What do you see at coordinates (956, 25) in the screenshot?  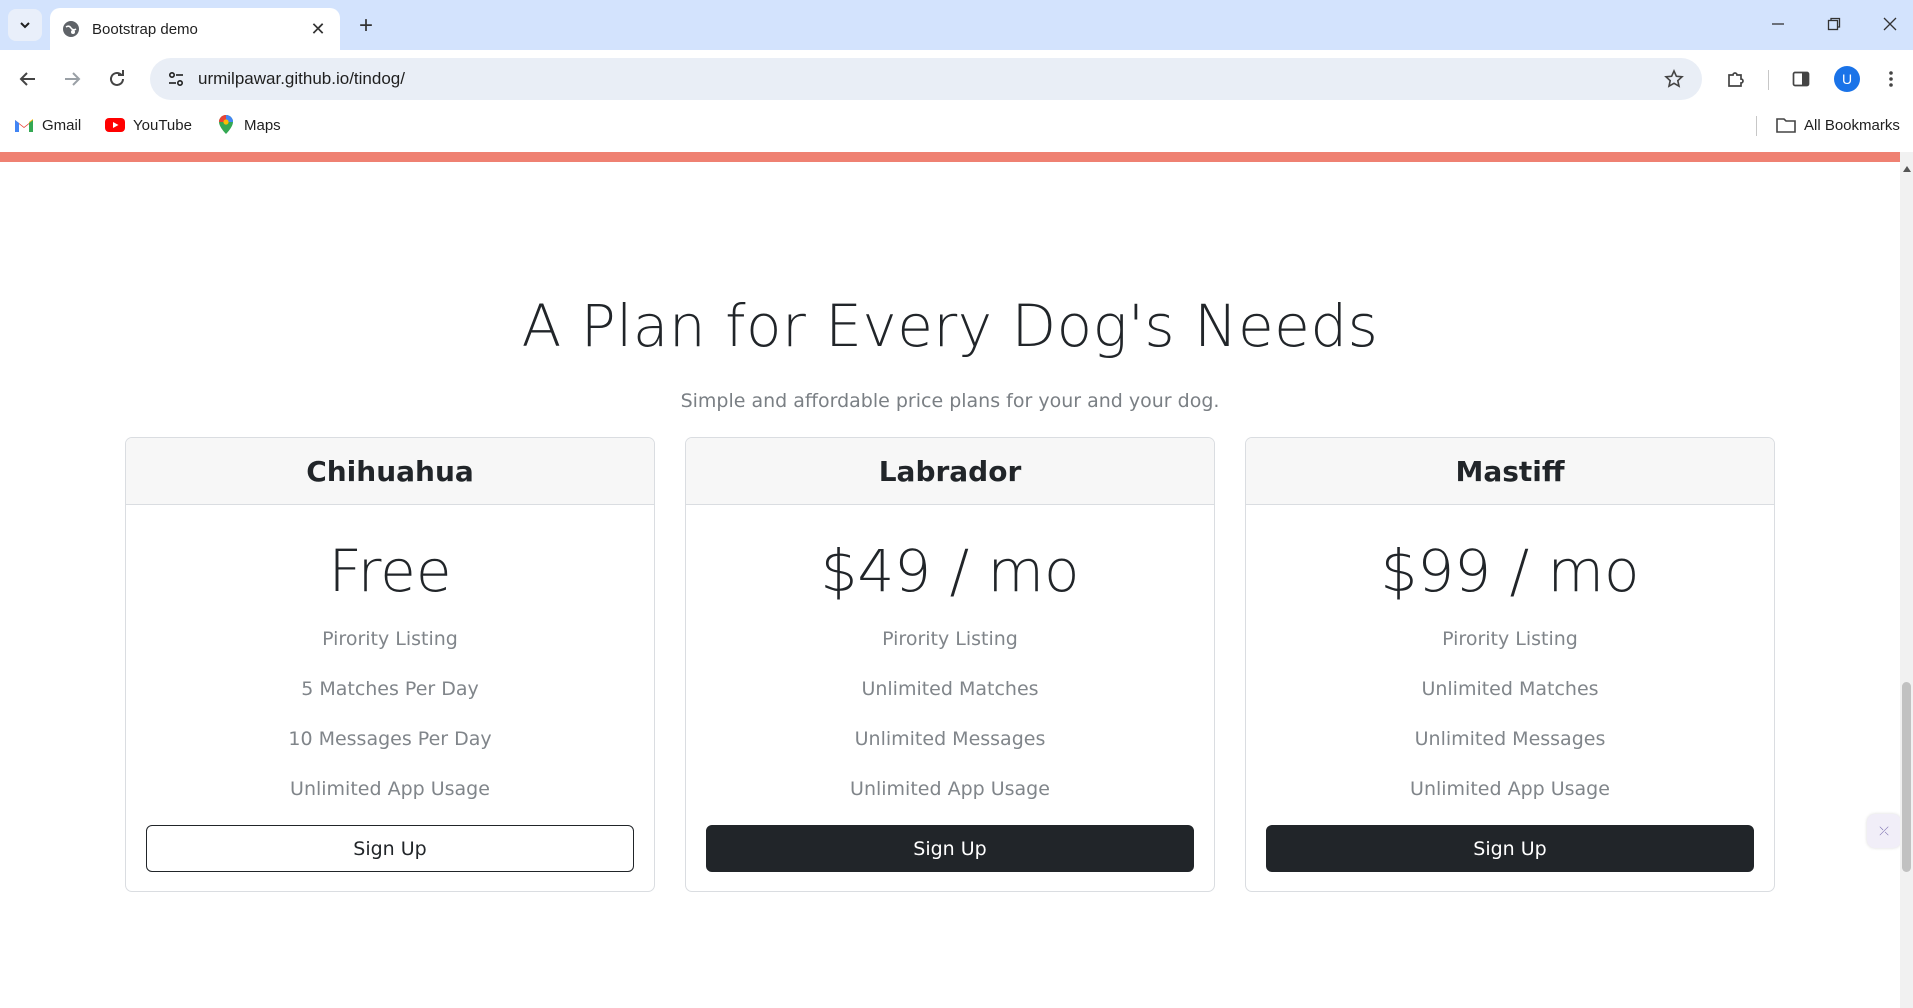 I see `tab-strip: Bootstrap demo ✕ +` at bounding box center [956, 25].